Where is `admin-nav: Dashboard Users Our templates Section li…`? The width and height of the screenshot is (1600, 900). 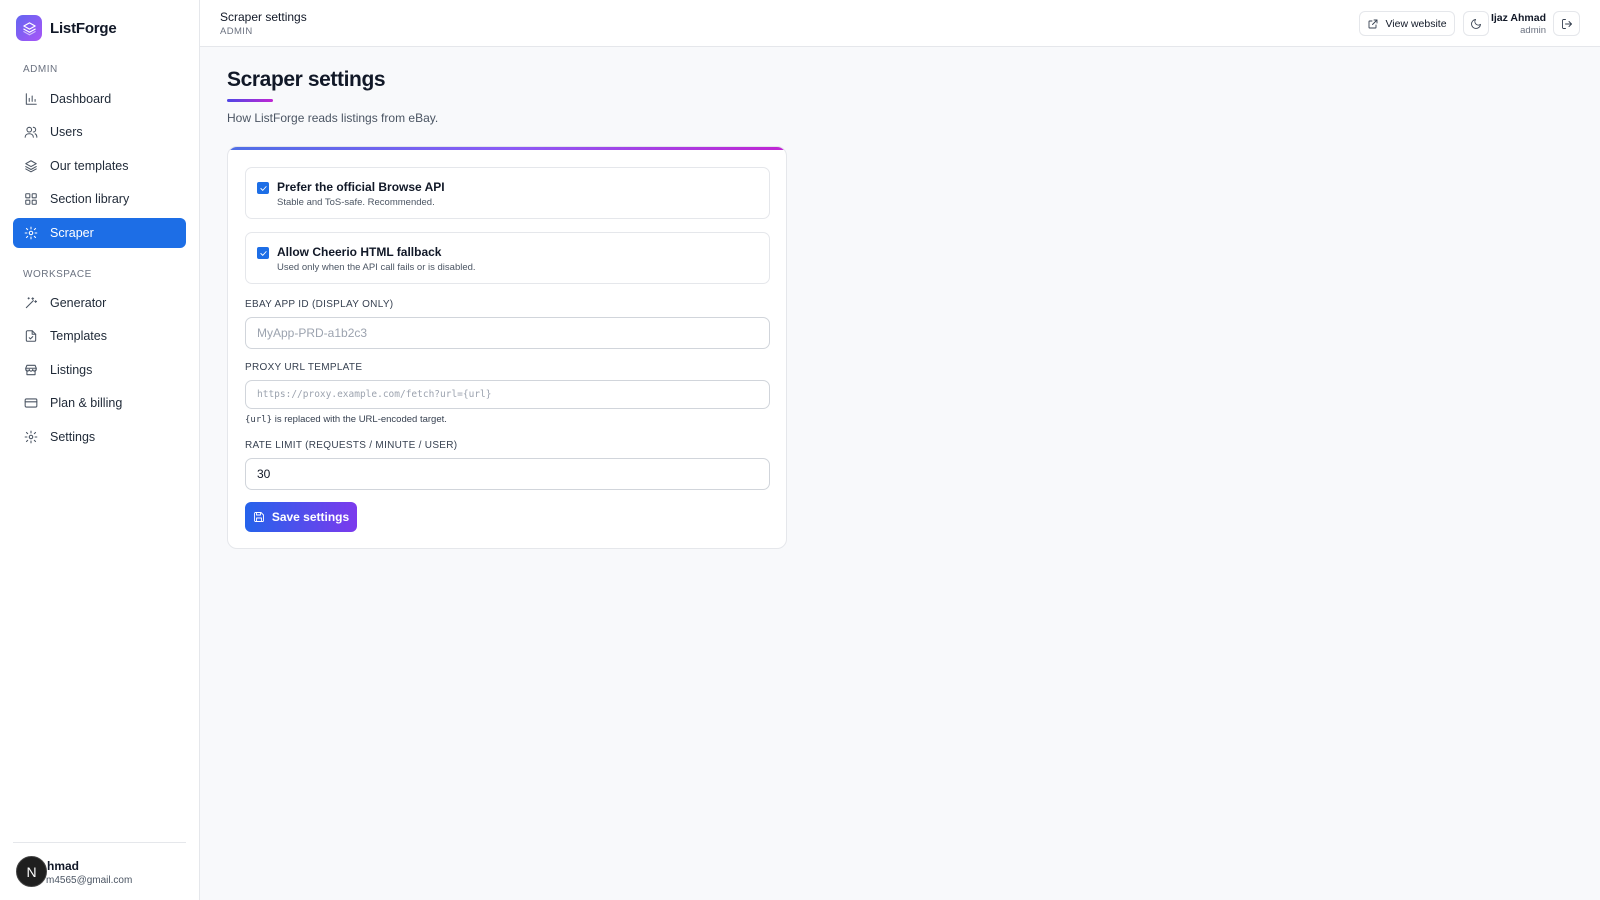
admin-nav: Dashboard Users Our templates Section li… is located at coordinates (99, 167).